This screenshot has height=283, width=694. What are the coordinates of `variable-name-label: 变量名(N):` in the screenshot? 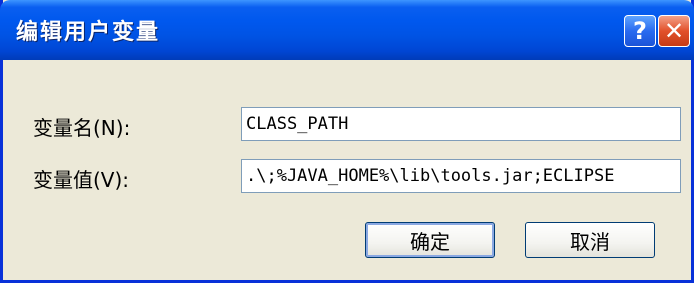 It's located at (82, 128).